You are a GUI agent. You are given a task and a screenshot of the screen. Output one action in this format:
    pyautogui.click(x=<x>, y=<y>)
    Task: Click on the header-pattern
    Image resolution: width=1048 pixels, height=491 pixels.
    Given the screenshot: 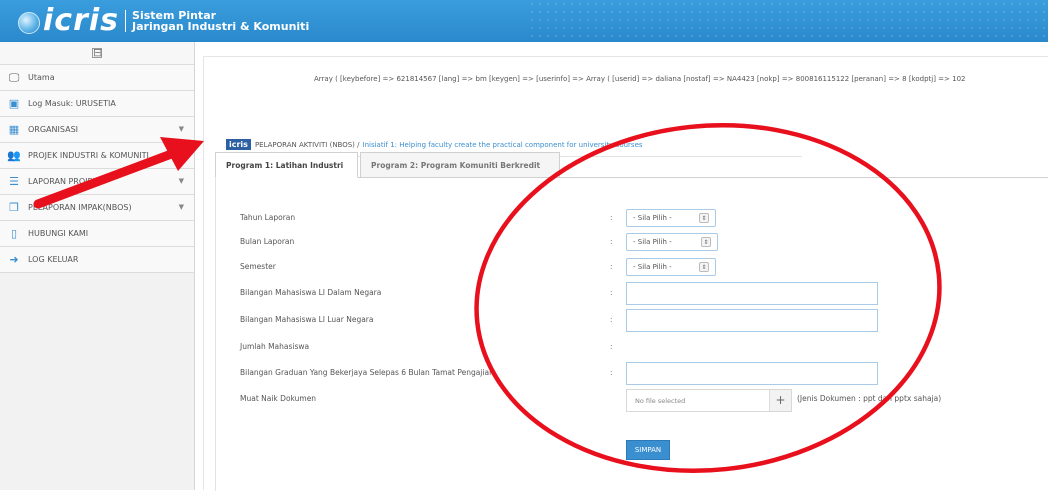 What is the action you would take?
    pyautogui.click(x=788, y=21)
    